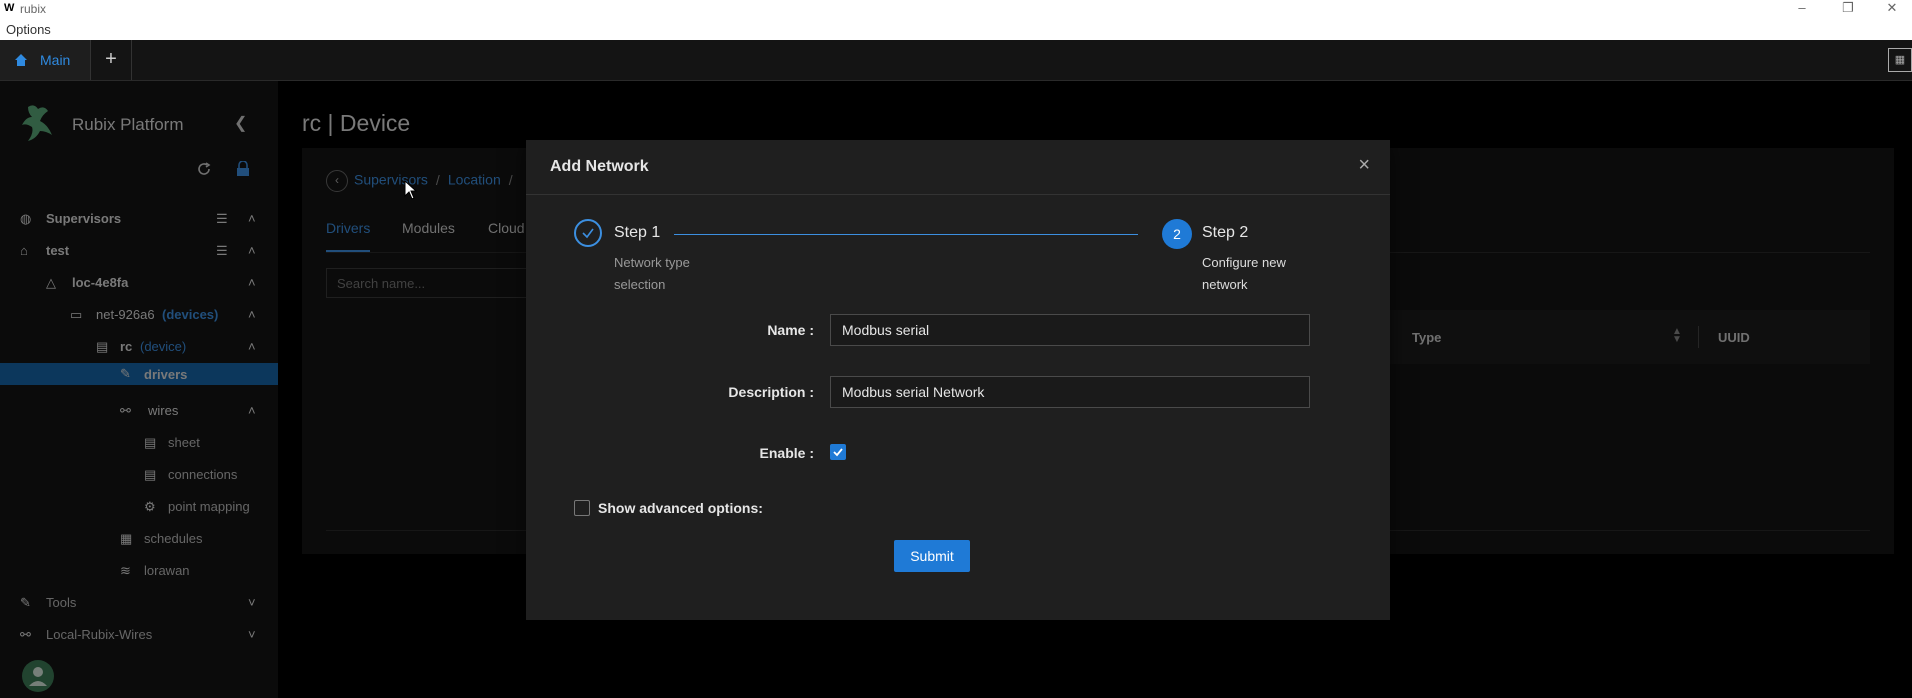 The height and width of the screenshot is (698, 1912). What do you see at coordinates (1892, 9) in the screenshot?
I see `close-window-icon: ✕` at bounding box center [1892, 9].